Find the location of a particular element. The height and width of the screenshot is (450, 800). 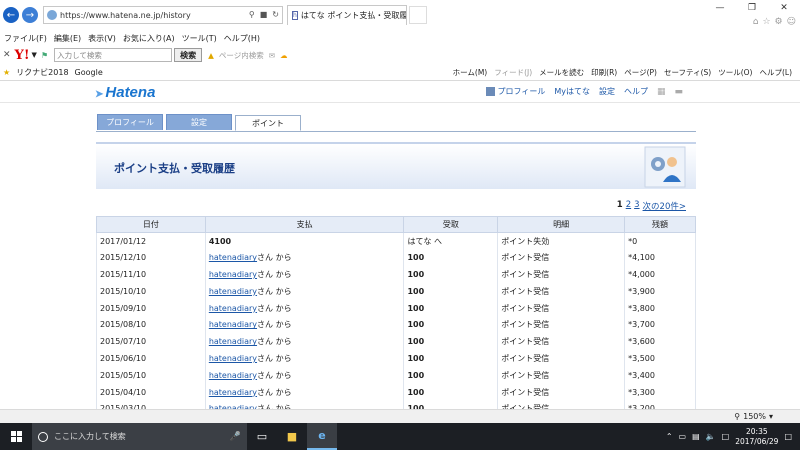

table-header-row: 日付 支払 受取 明細 残額 is located at coordinates (396, 224).